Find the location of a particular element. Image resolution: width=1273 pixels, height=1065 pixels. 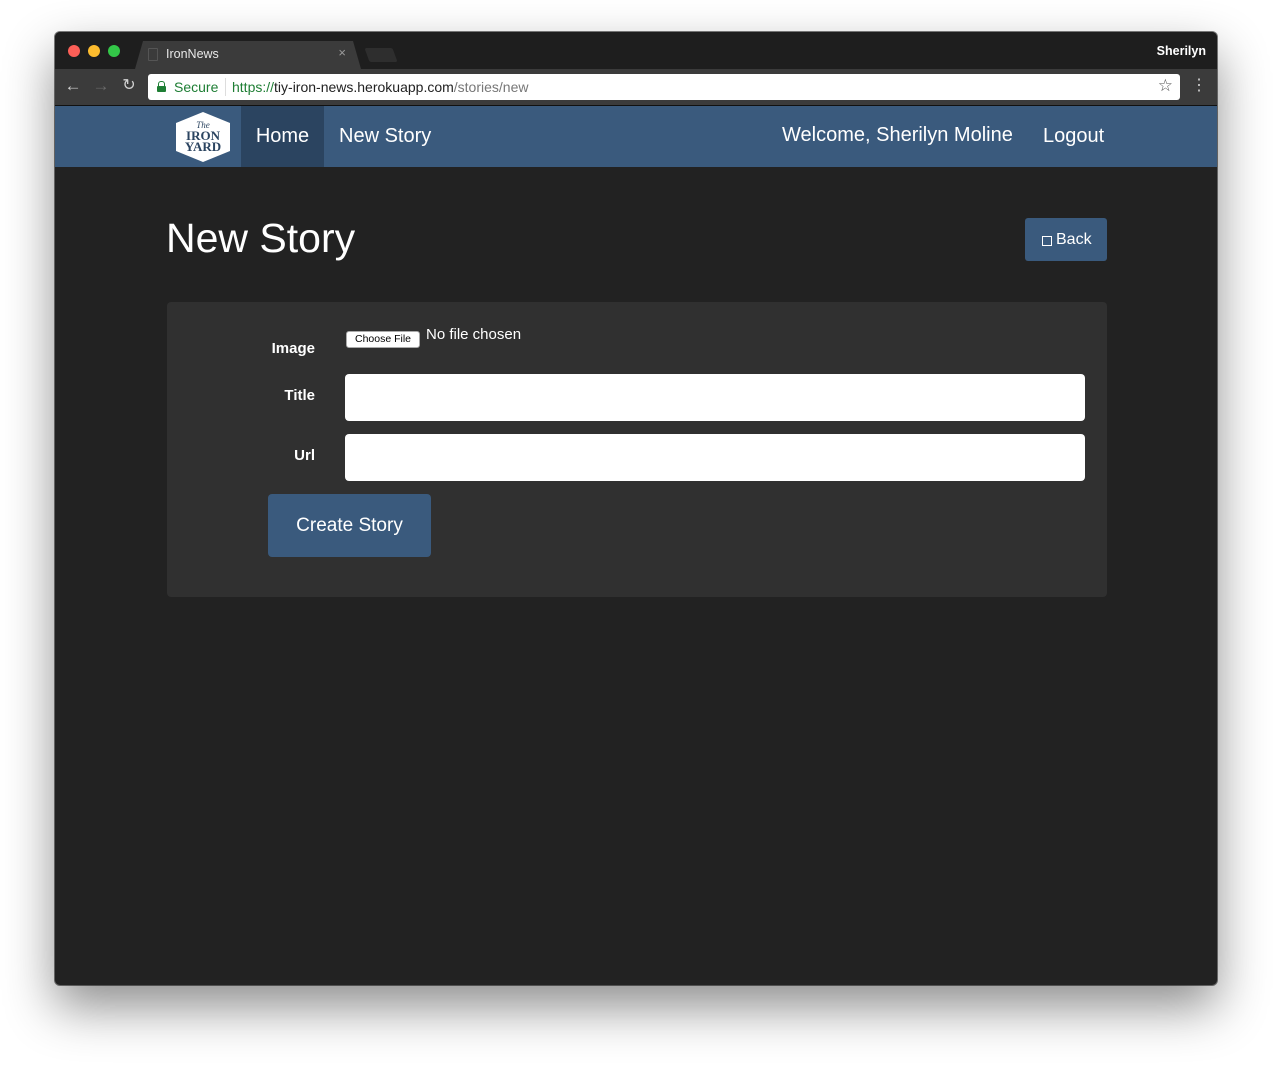

forward-arrow-icon: → is located at coordinates (101, 86).